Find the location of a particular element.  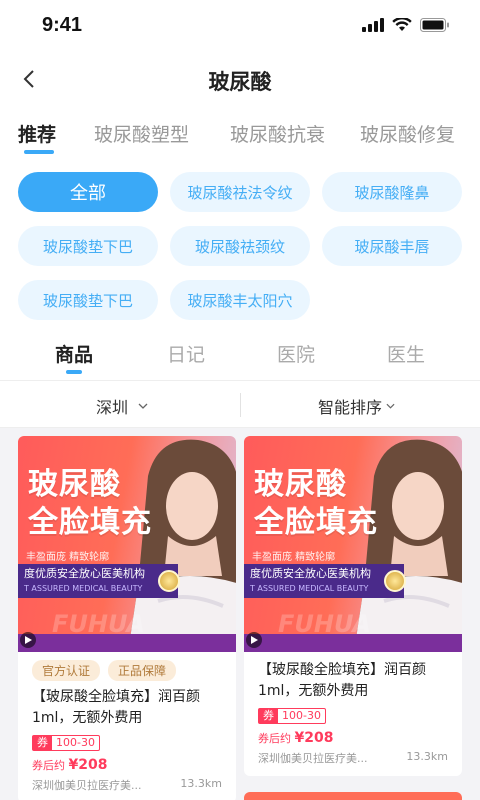

filter-bar: 深圳 智能排序 is located at coordinates (240, 404).